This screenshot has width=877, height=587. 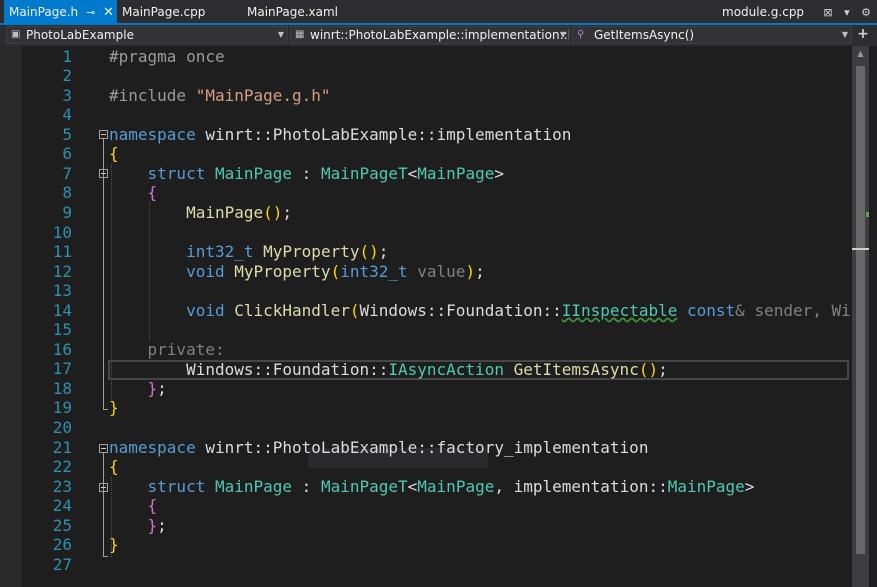 What do you see at coordinates (62, 447) in the screenshot?
I see `line-number: 21` at bounding box center [62, 447].